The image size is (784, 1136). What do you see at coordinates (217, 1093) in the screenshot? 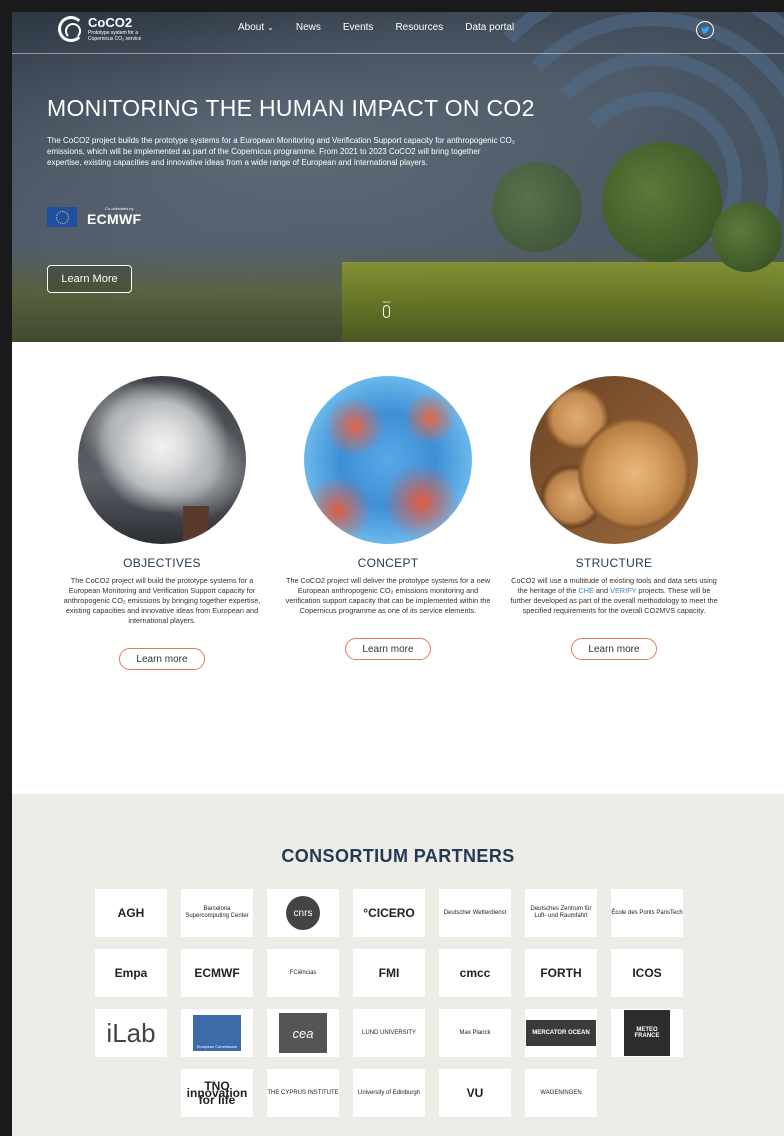
I see `partner-logo-tno: TNO innovation for life` at bounding box center [217, 1093].